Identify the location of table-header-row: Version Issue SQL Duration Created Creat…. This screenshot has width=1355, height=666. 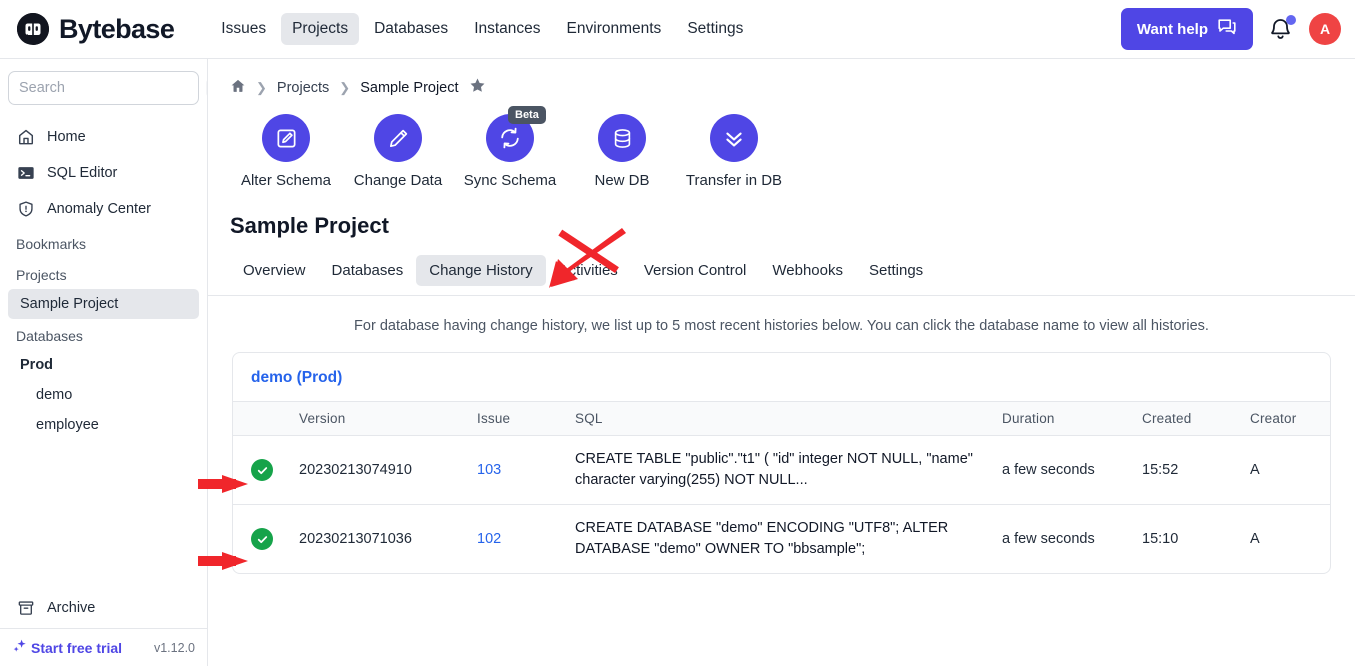
(781, 418).